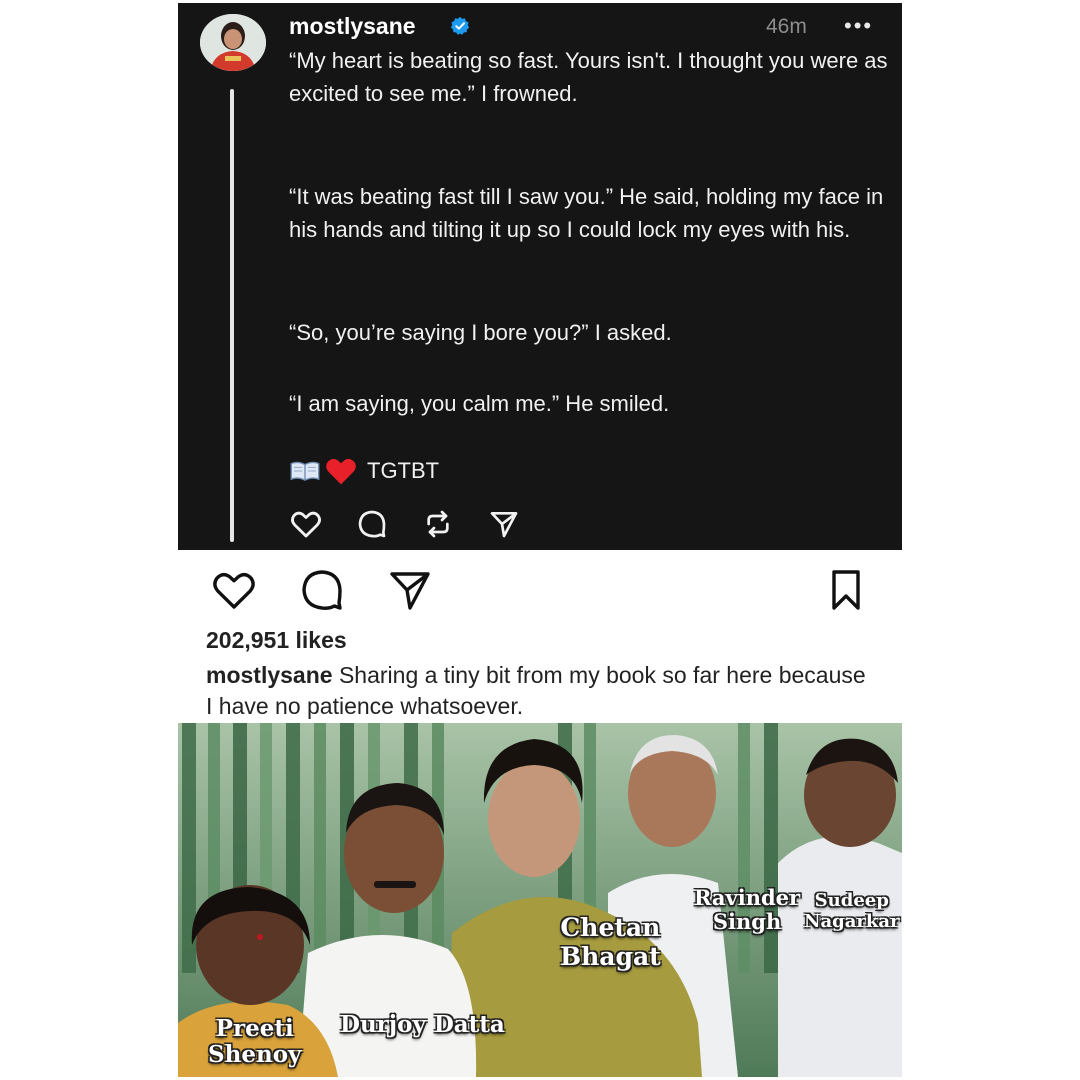 Image resolution: width=1080 pixels, height=1080 pixels. What do you see at coordinates (410, 590) in the screenshot?
I see `send-icon` at bounding box center [410, 590].